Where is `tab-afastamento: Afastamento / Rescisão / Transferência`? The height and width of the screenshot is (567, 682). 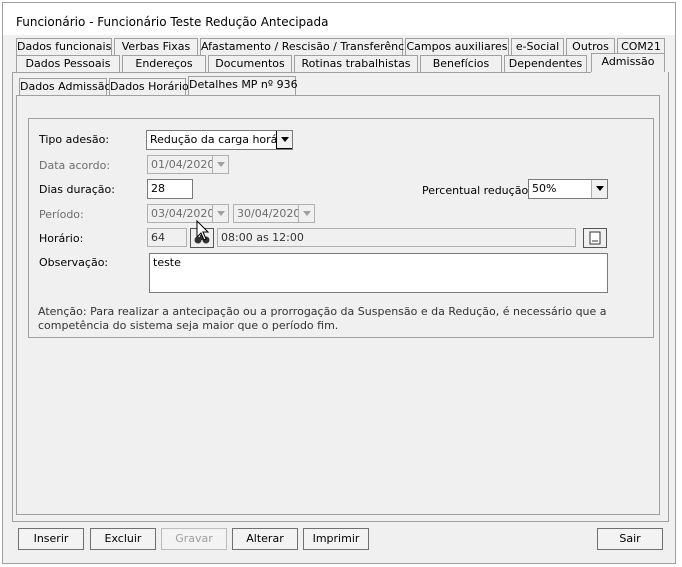 tab-afastamento: Afastamento / Rescisão / Transferência is located at coordinates (307, 46).